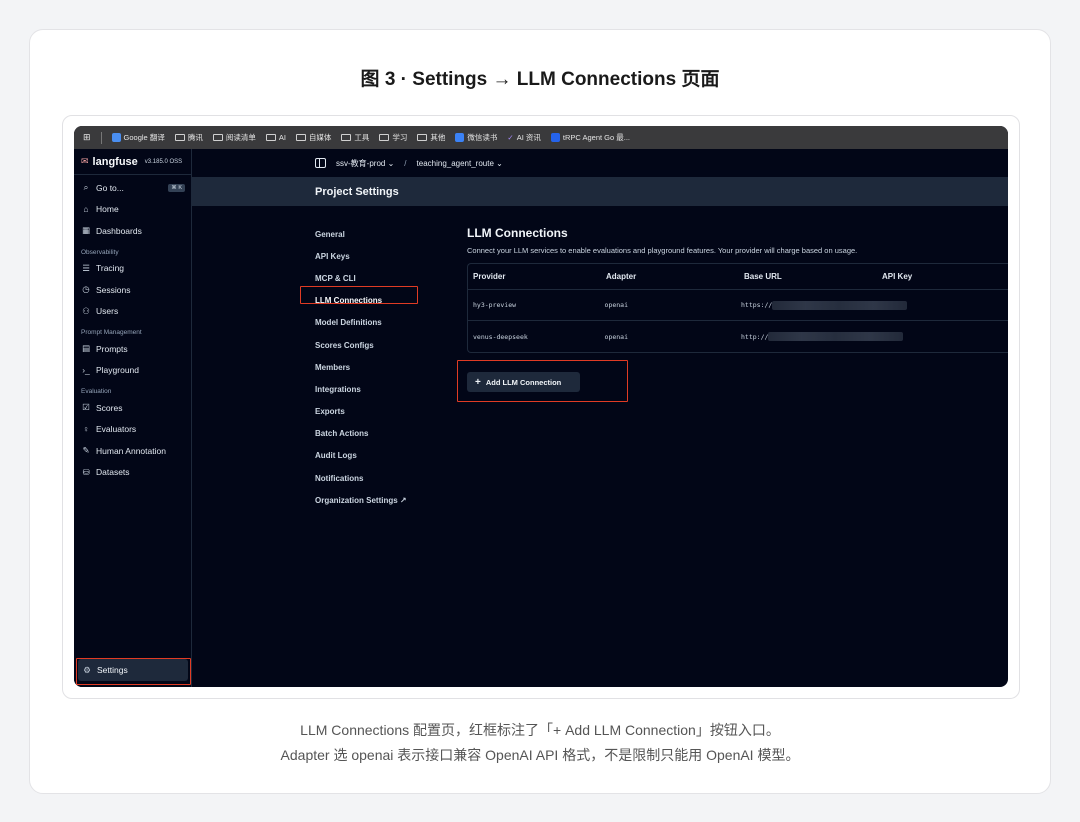 The height and width of the screenshot is (822, 1080). What do you see at coordinates (86, 187) in the screenshot?
I see `search-icon: ⌕` at bounding box center [86, 187].